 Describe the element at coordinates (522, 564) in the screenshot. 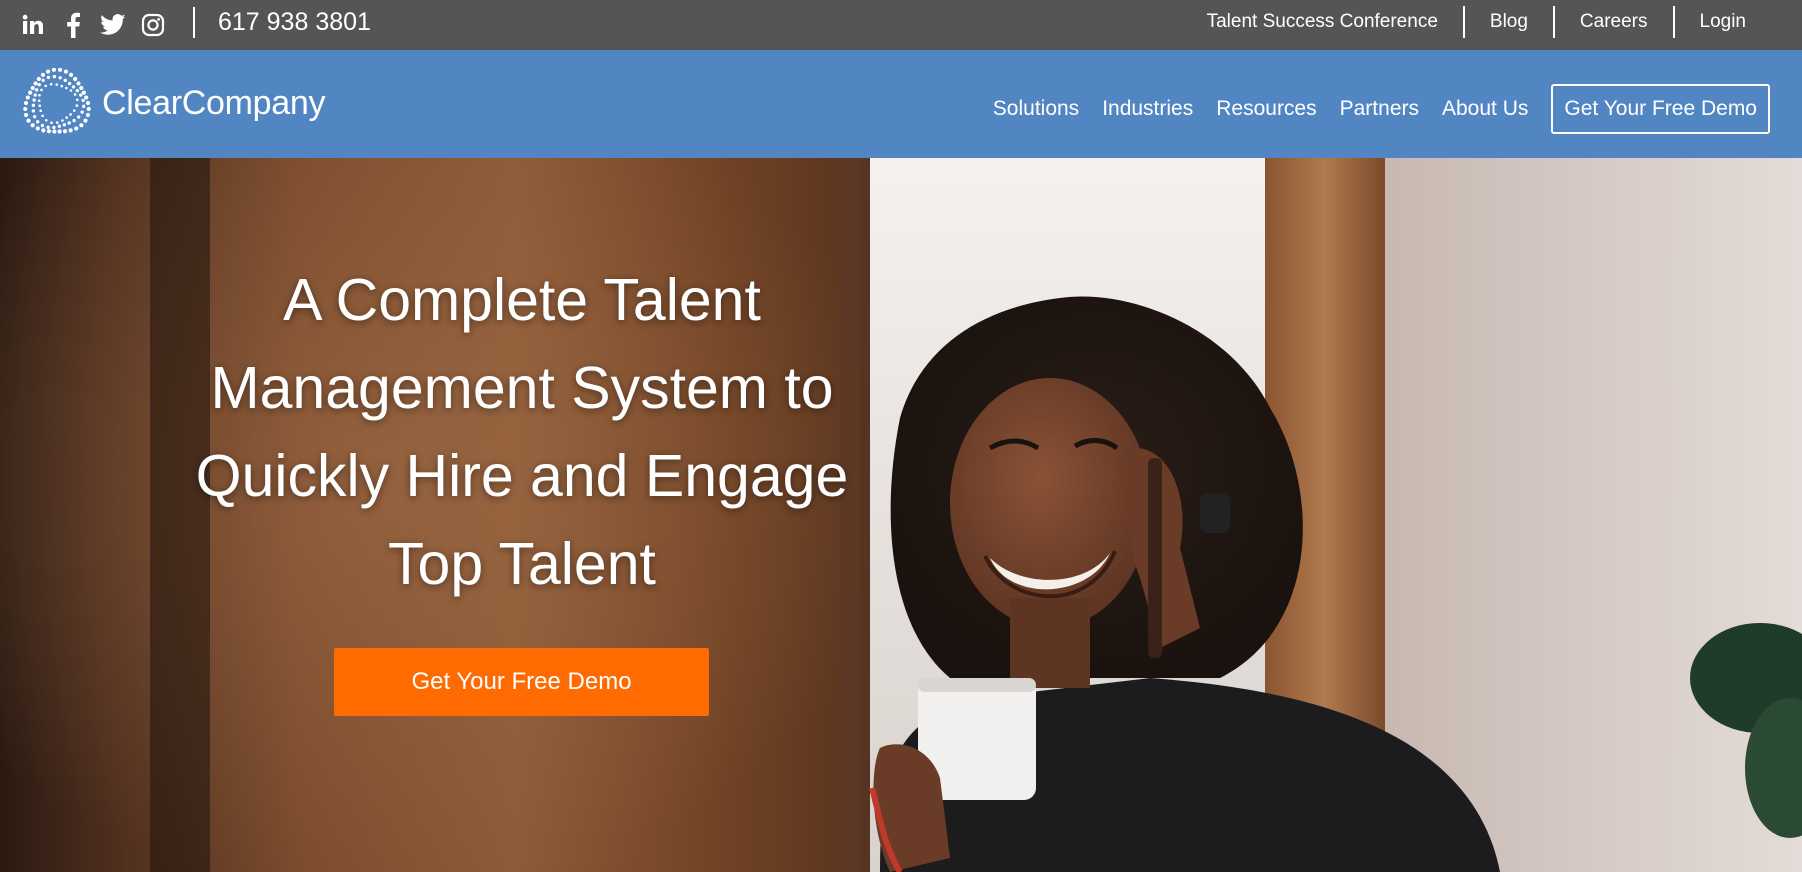

I see `hero-headline-line: Top Talent` at that location.